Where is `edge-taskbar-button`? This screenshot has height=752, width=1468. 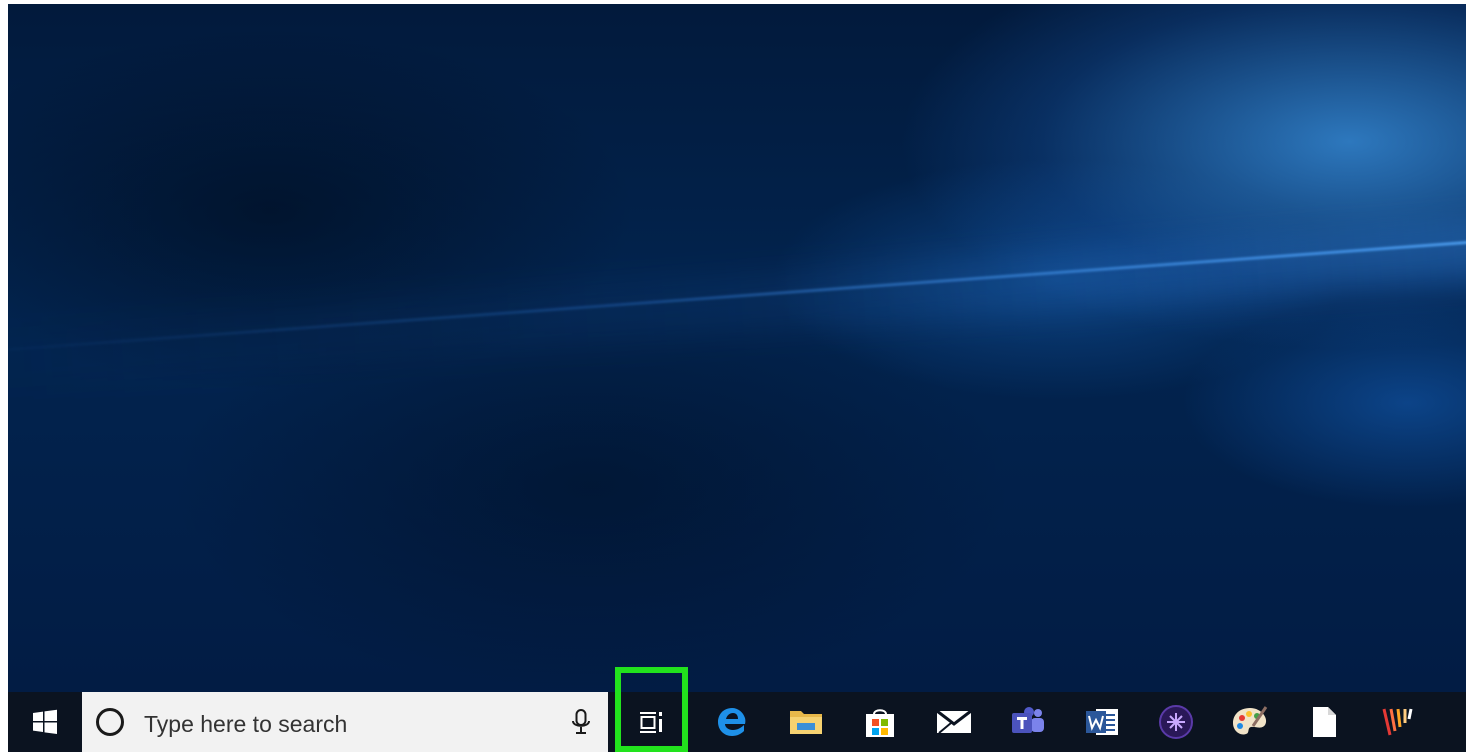 edge-taskbar-button is located at coordinates (732, 722).